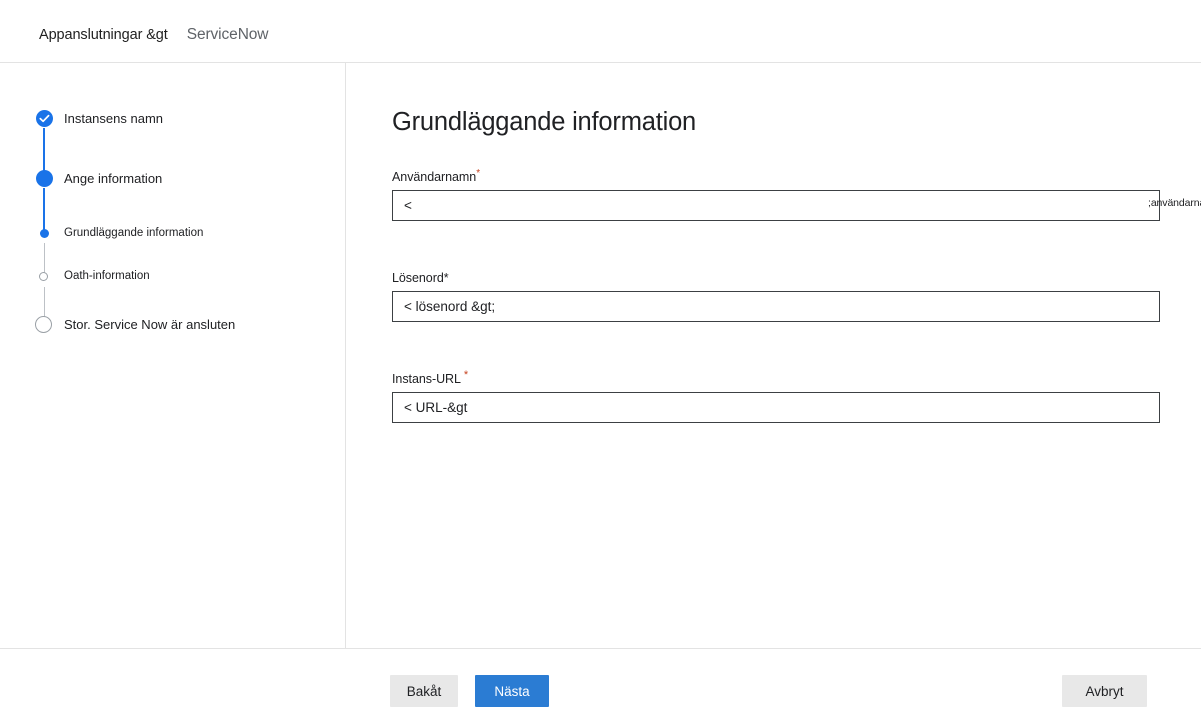 The width and height of the screenshot is (1201, 716). I want to click on next-button: Nästa, so click(512, 691).